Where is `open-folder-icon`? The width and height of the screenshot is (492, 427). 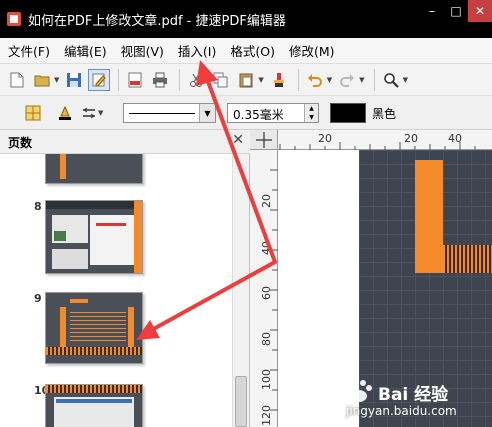
open-folder-icon is located at coordinates (42, 80).